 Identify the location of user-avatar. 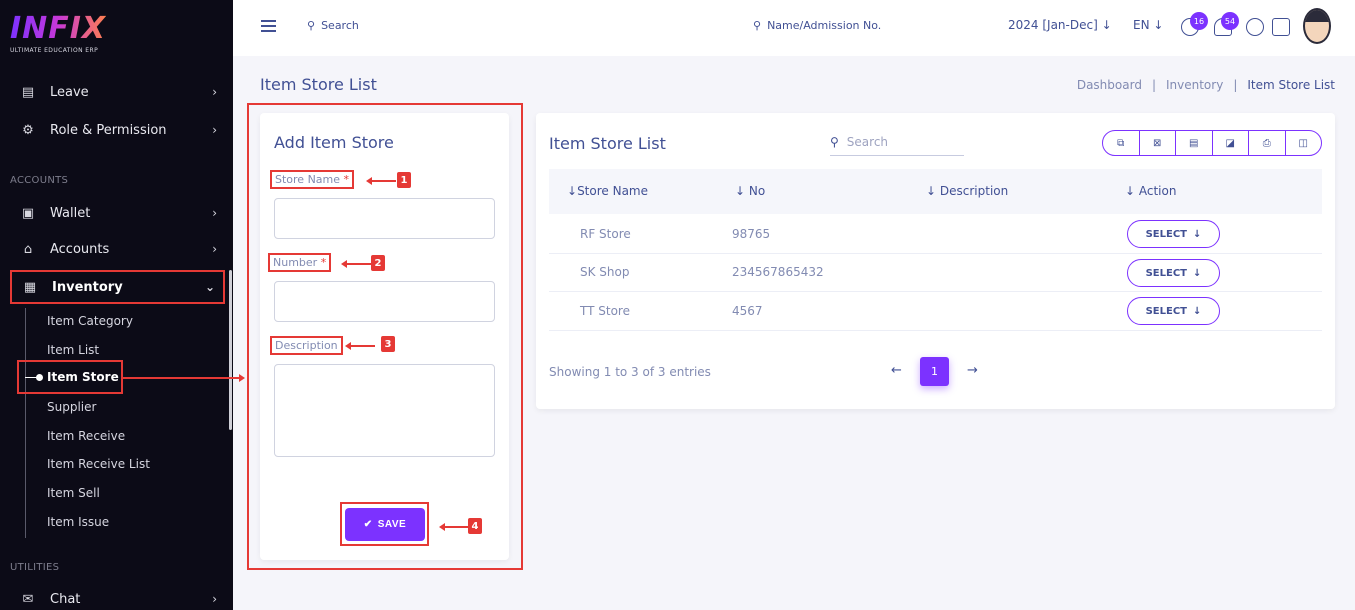
(1317, 26).